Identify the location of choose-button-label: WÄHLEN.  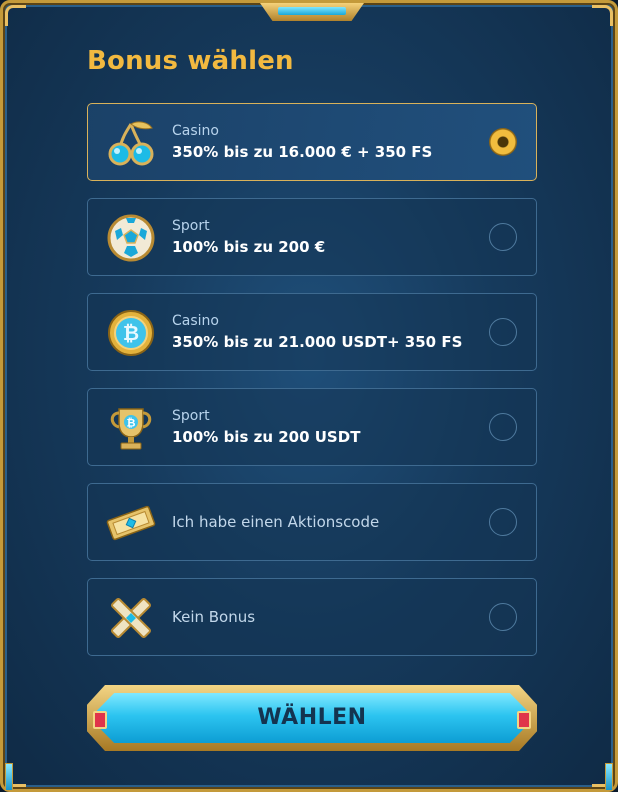
(312, 717).